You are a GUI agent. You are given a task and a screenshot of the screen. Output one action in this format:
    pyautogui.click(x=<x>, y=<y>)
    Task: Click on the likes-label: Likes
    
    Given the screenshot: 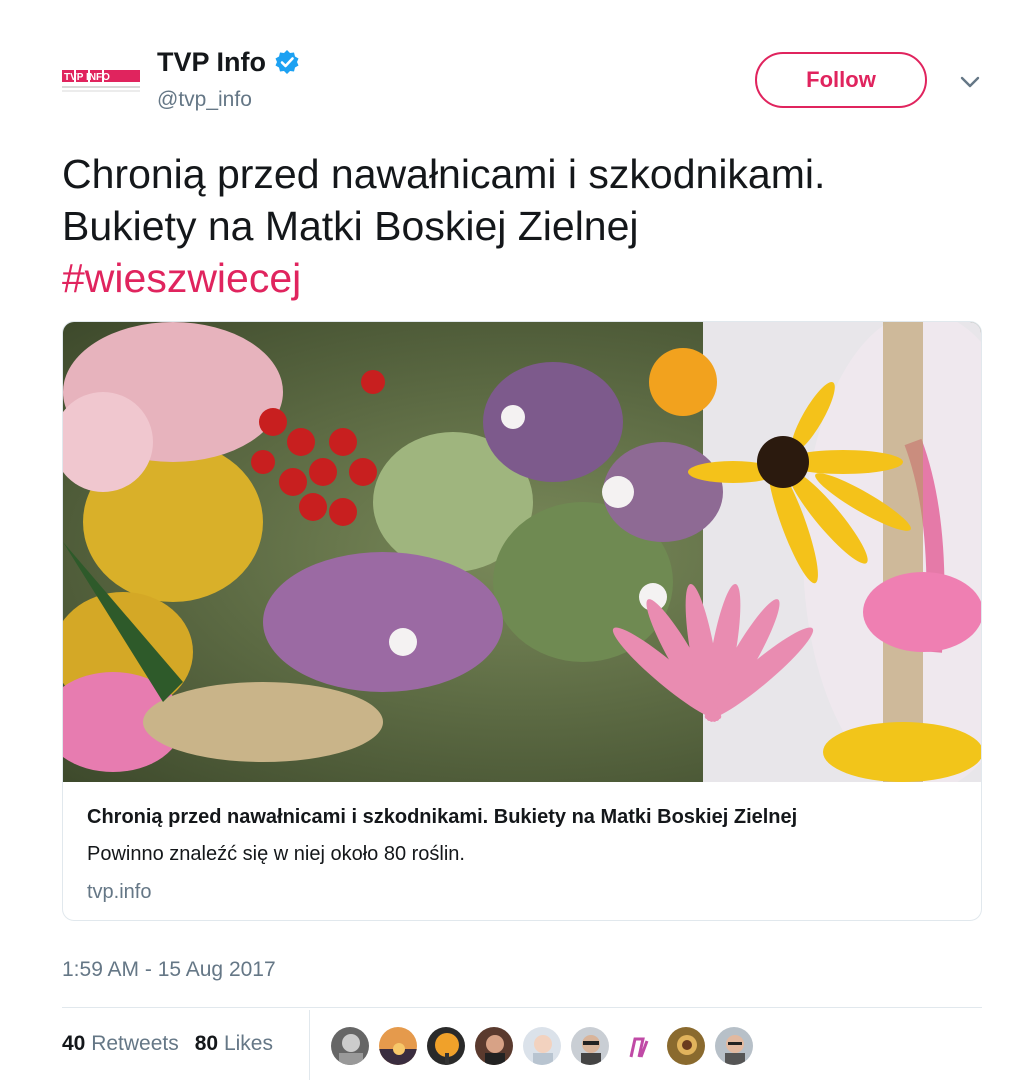 What is the action you would take?
    pyautogui.click(x=248, y=1043)
    